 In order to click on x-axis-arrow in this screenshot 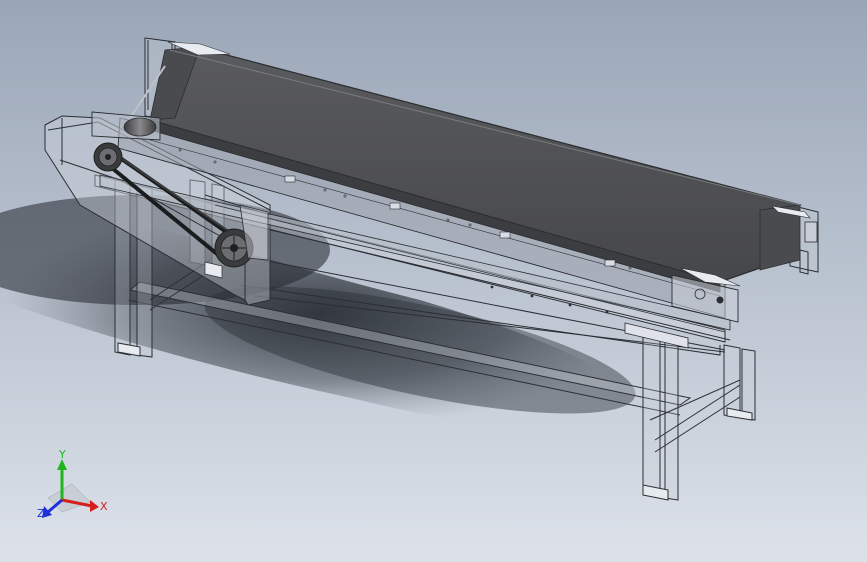, I will do `click(94, 506)`.